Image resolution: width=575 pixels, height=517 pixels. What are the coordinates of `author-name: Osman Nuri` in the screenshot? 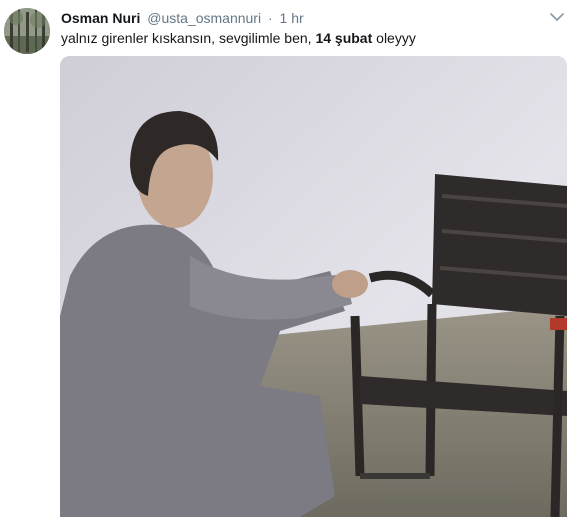 It's located at (100, 18).